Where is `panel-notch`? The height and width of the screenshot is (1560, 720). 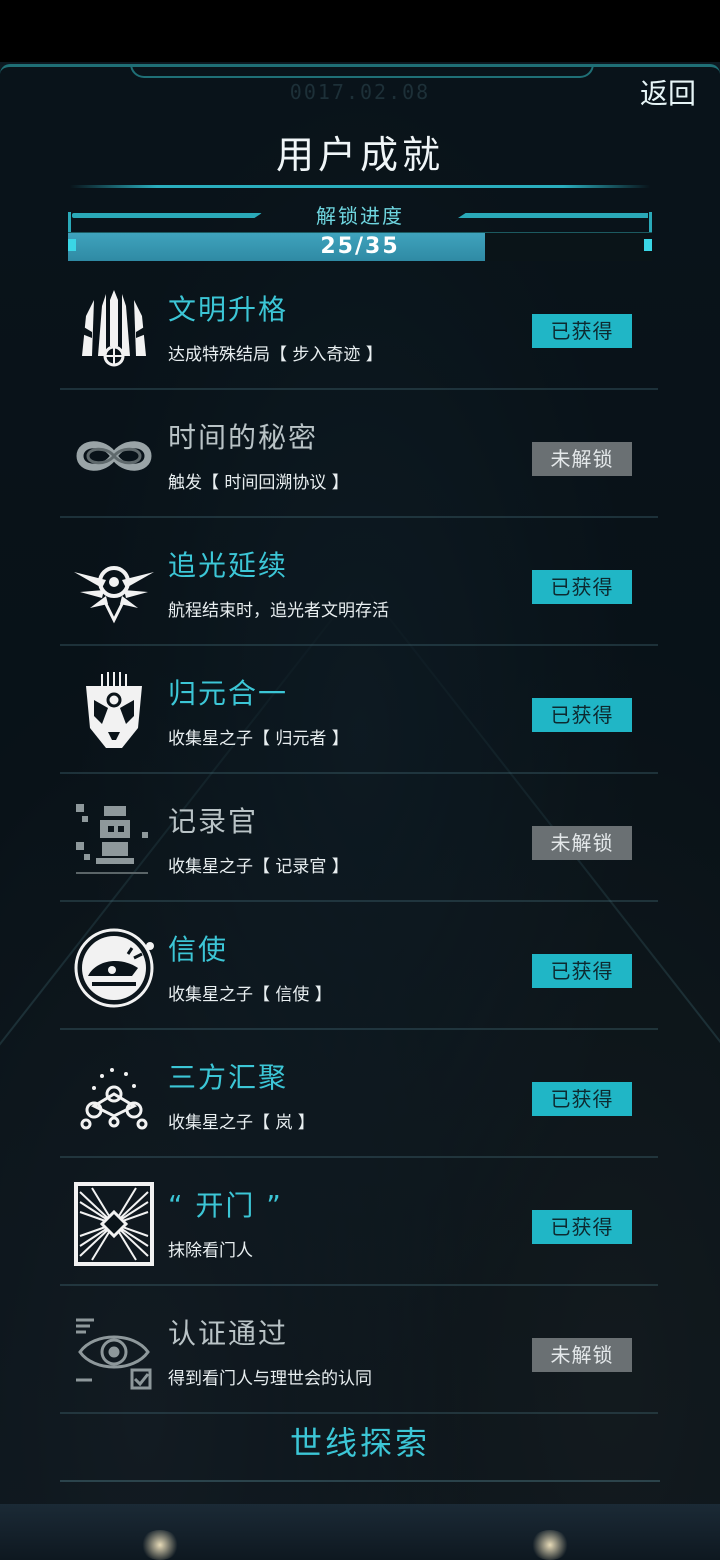
panel-notch is located at coordinates (362, 71).